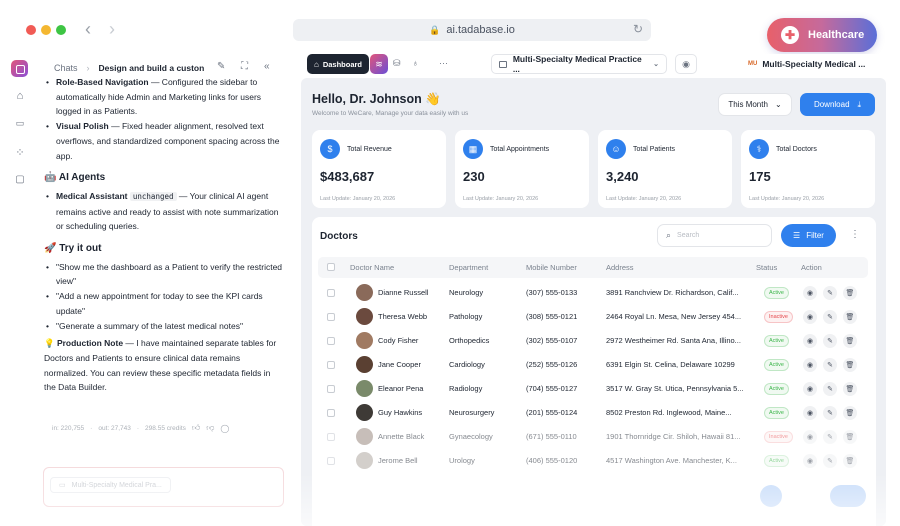 The width and height of the screenshot is (900, 526). What do you see at coordinates (472, 30) in the screenshot?
I see `address-bar: 🔒 ai.tadabase.io ↻` at bounding box center [472, 30].